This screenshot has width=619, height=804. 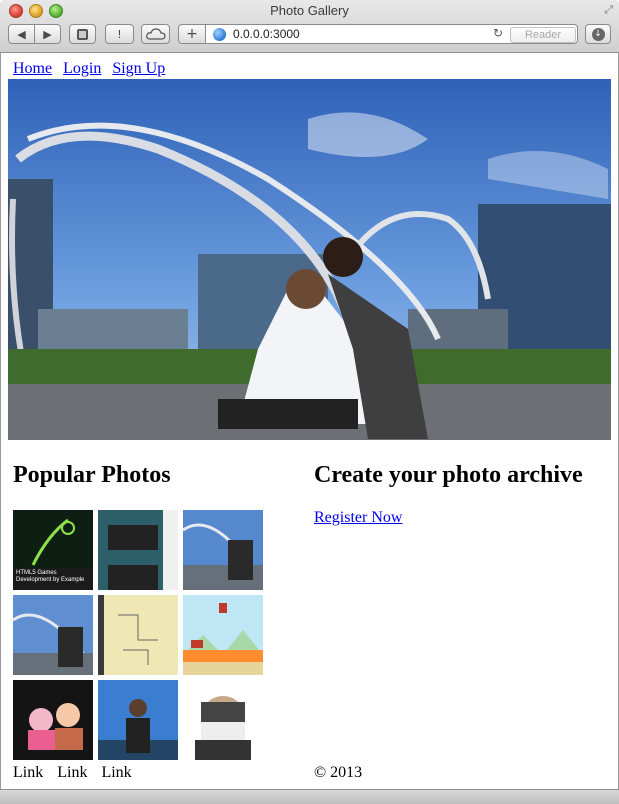 I want to click on tabs-icon, so click(x=82, y=34).